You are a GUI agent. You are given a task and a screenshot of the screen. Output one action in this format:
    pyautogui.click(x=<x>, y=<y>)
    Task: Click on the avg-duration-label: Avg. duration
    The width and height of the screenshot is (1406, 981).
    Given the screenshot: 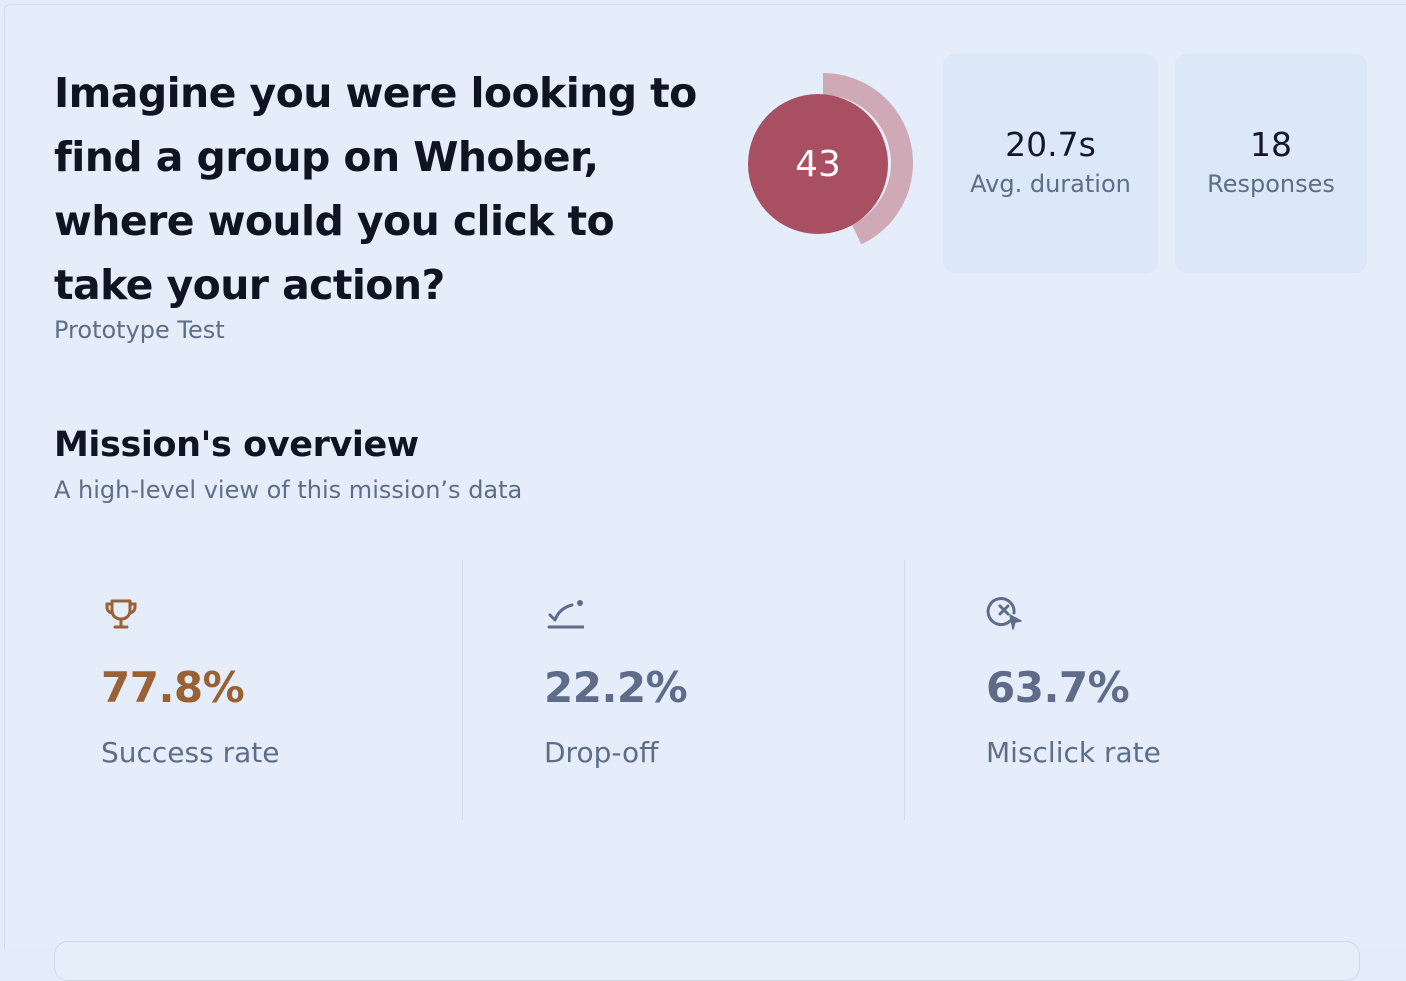 What is the action you would take?
    pyautogui.click(x=1050, y=184)
    